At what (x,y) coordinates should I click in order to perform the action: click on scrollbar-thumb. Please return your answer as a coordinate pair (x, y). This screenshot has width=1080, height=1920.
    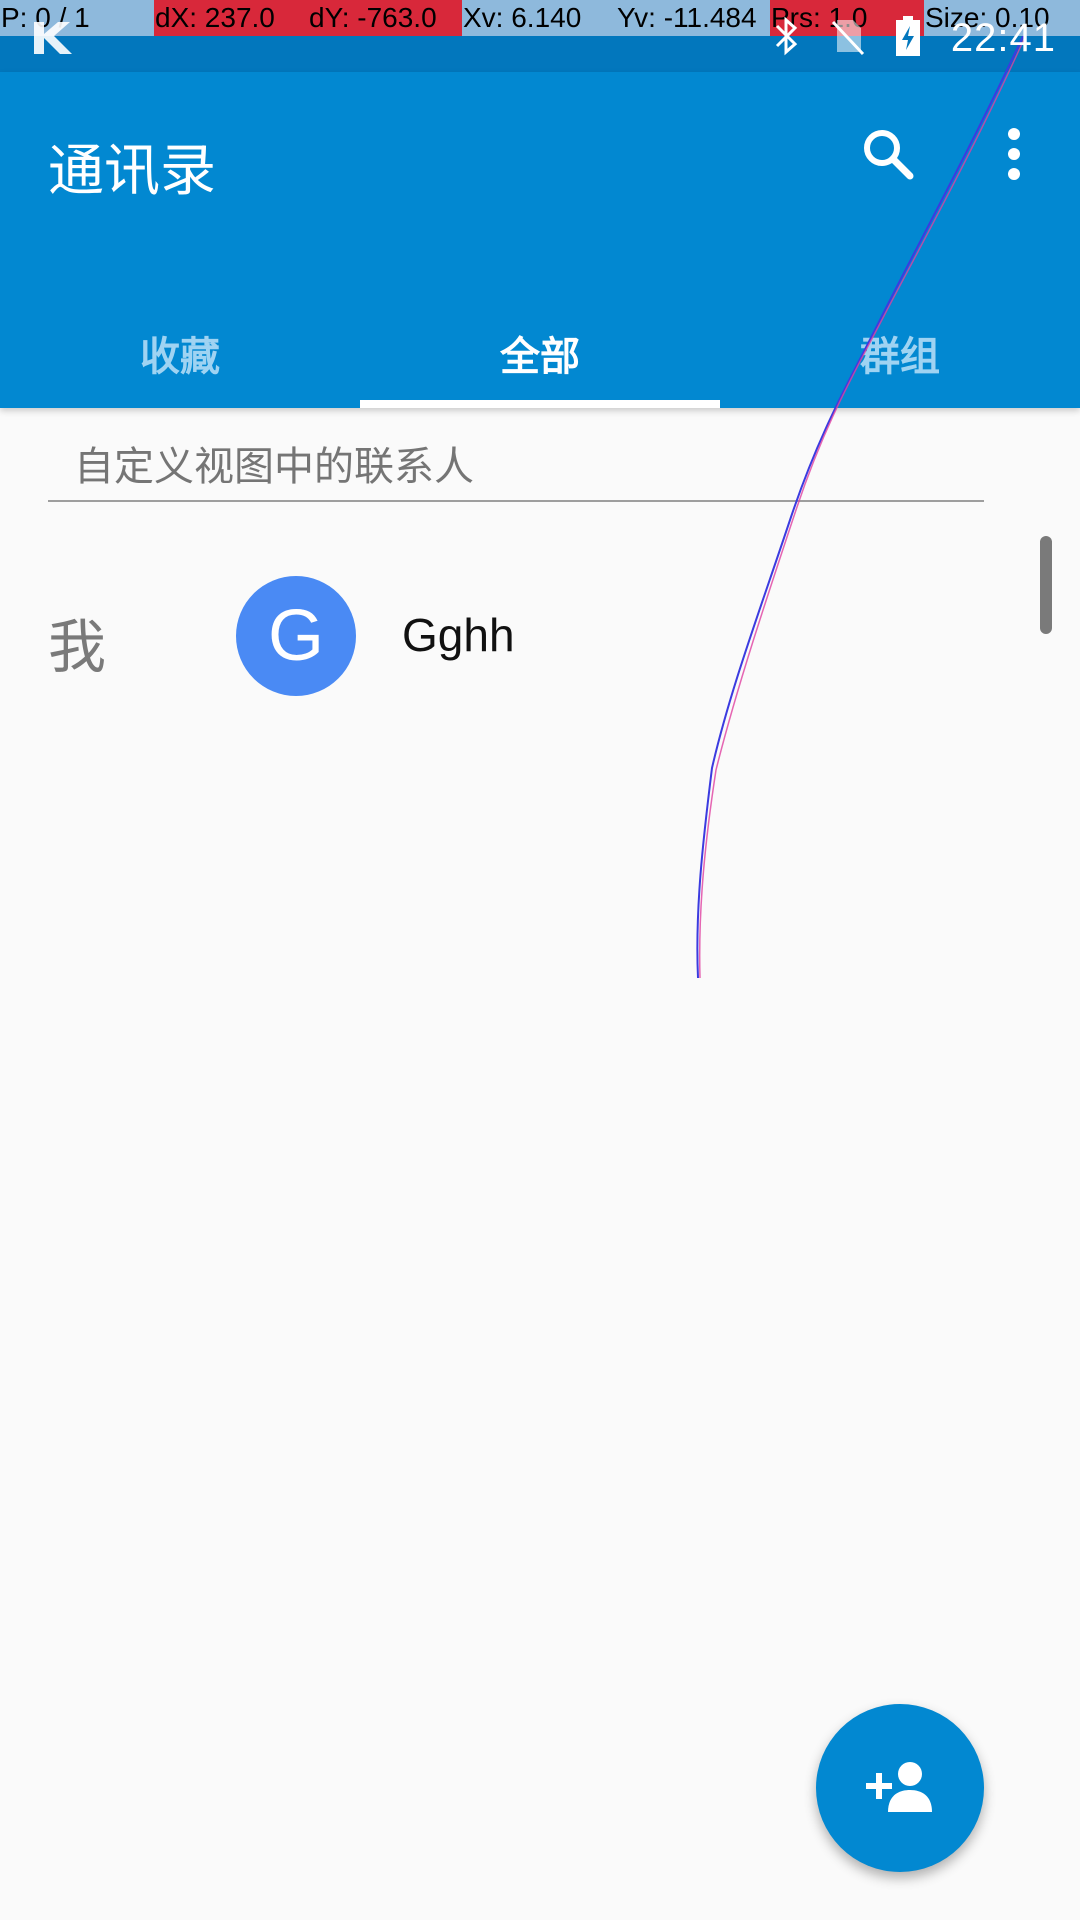
    Looking at the image, I should click on (1046, 585).